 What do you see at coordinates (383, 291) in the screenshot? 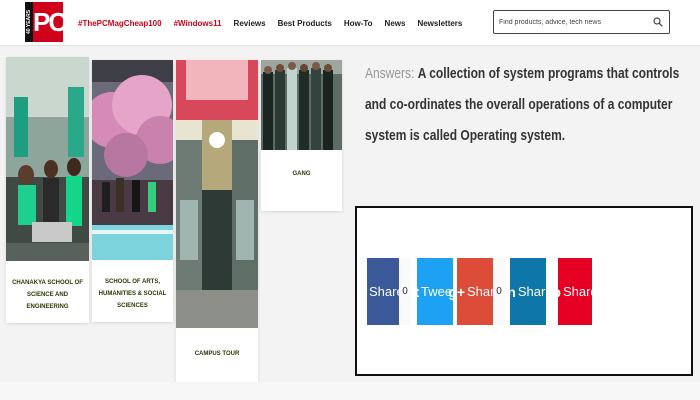
I see `facebook-share-button: f Share` at bounding box center [383, 291].